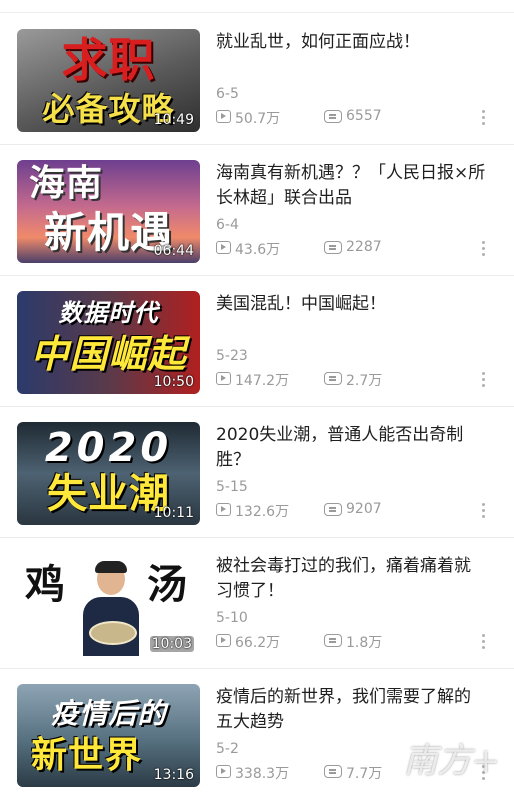  I want to click on video-duration: 13:16, so click(173, 775).